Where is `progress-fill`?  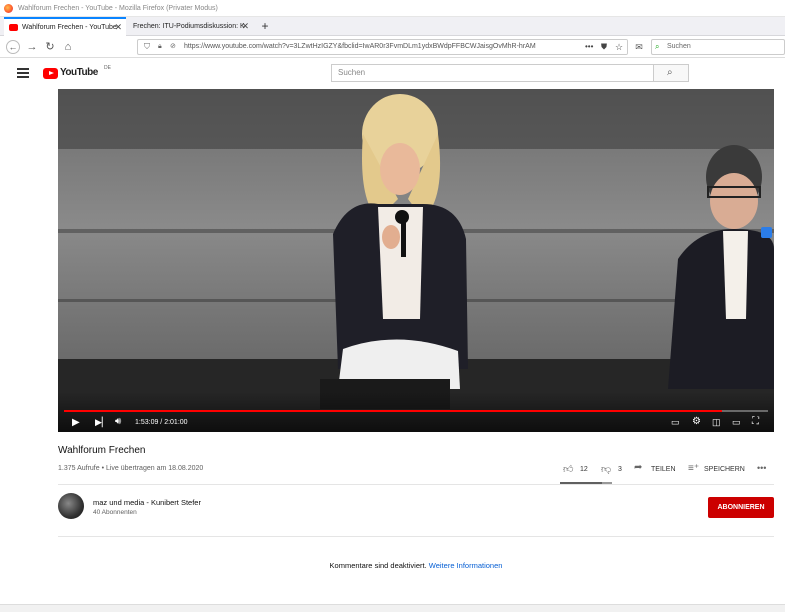
progress-fill is located at coordinates (393, 411).